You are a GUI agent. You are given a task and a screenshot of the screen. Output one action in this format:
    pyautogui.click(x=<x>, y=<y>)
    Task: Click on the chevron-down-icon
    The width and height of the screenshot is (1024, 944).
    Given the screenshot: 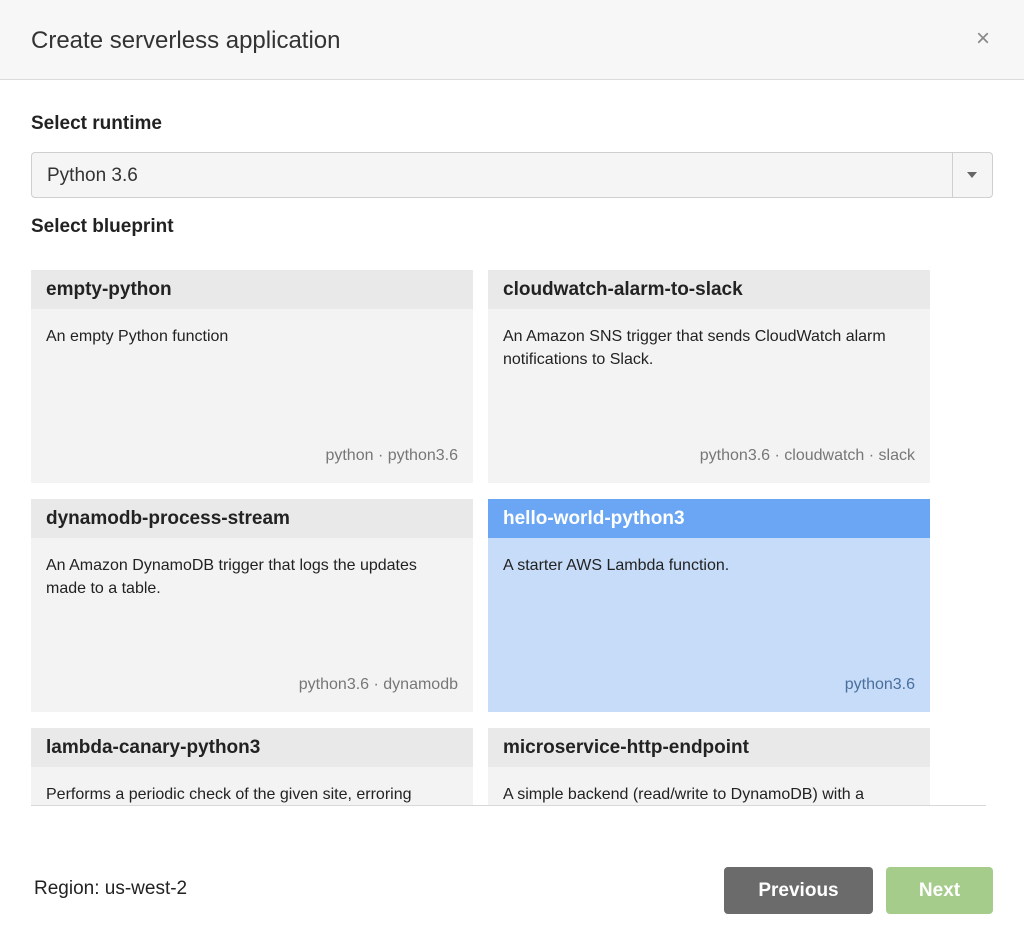 What is the action you would take?
    pyautogui.click(x=972, y=175)
    